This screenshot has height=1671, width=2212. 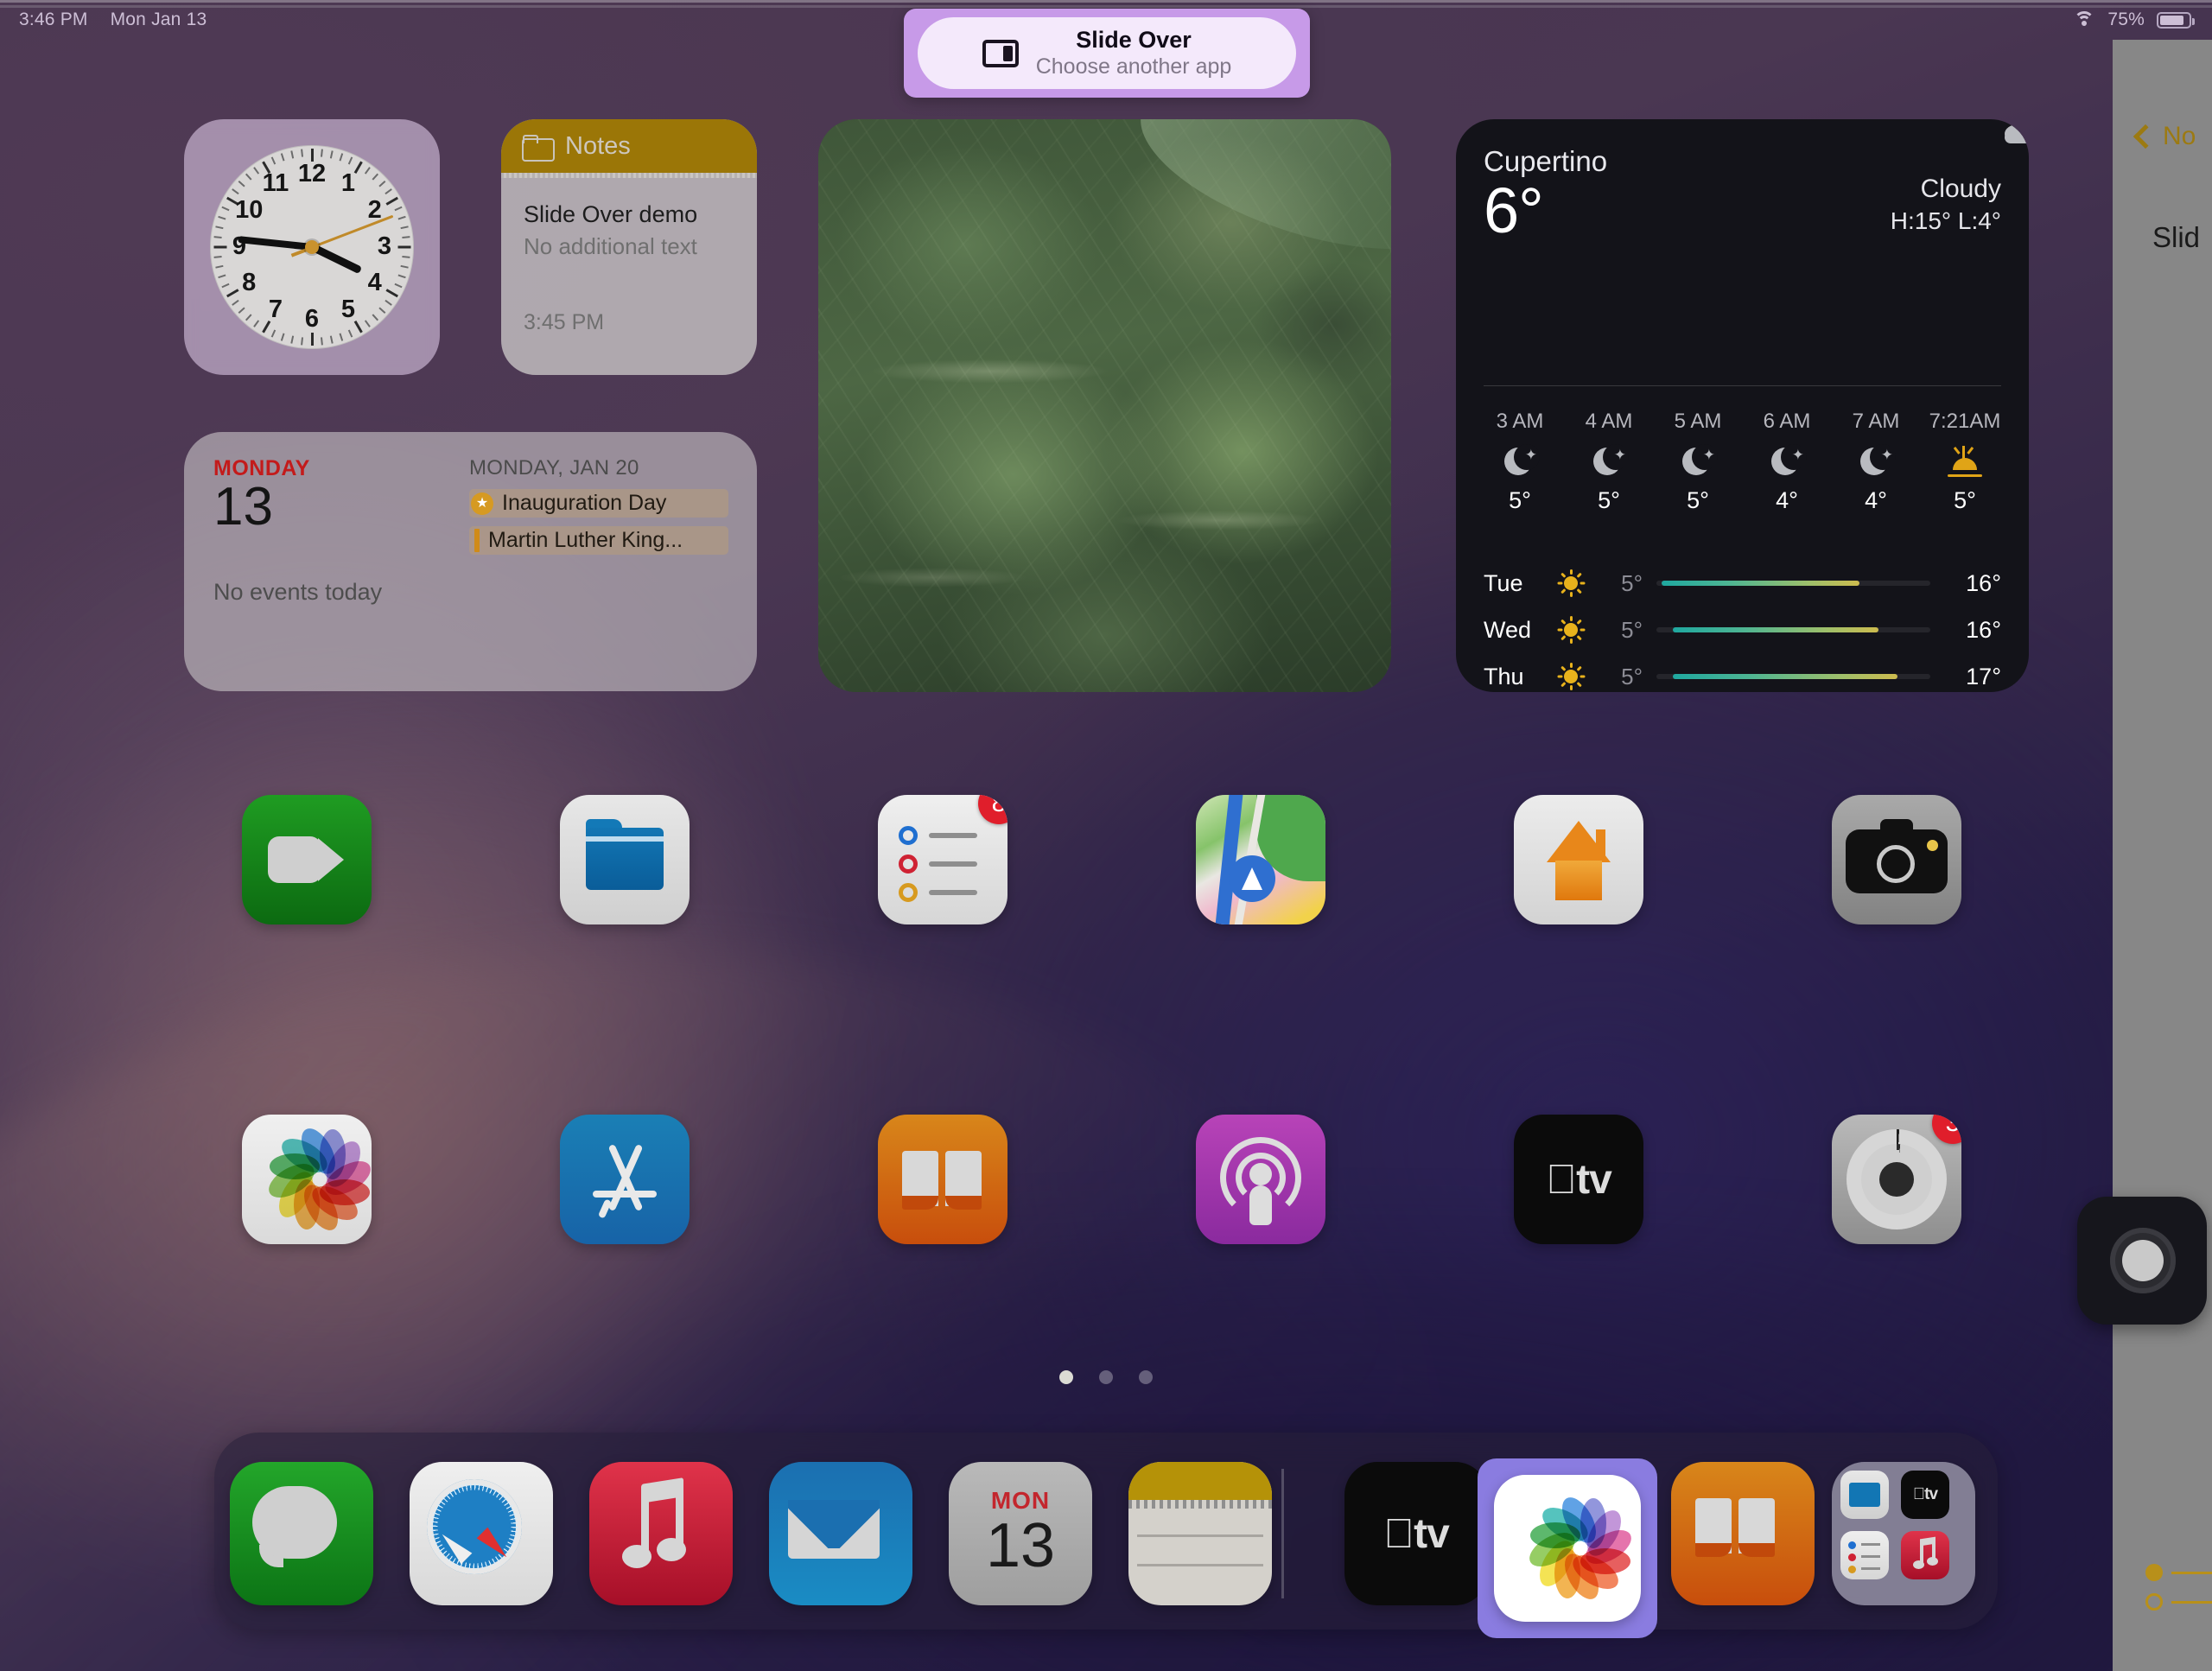 What do you see at coordinates (384, 246) in the screenshot?
I see `clock-numeral: 3` at bounding box center [384, 246].